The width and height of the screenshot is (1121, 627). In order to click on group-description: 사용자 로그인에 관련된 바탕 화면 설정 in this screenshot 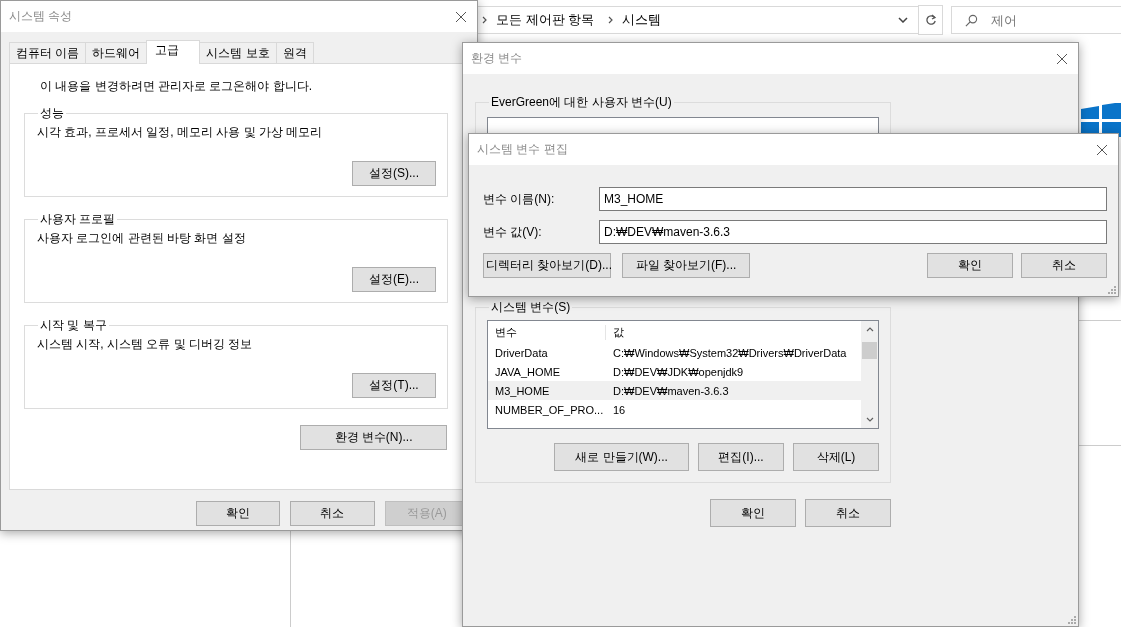, I will do `click(141, 238)`.